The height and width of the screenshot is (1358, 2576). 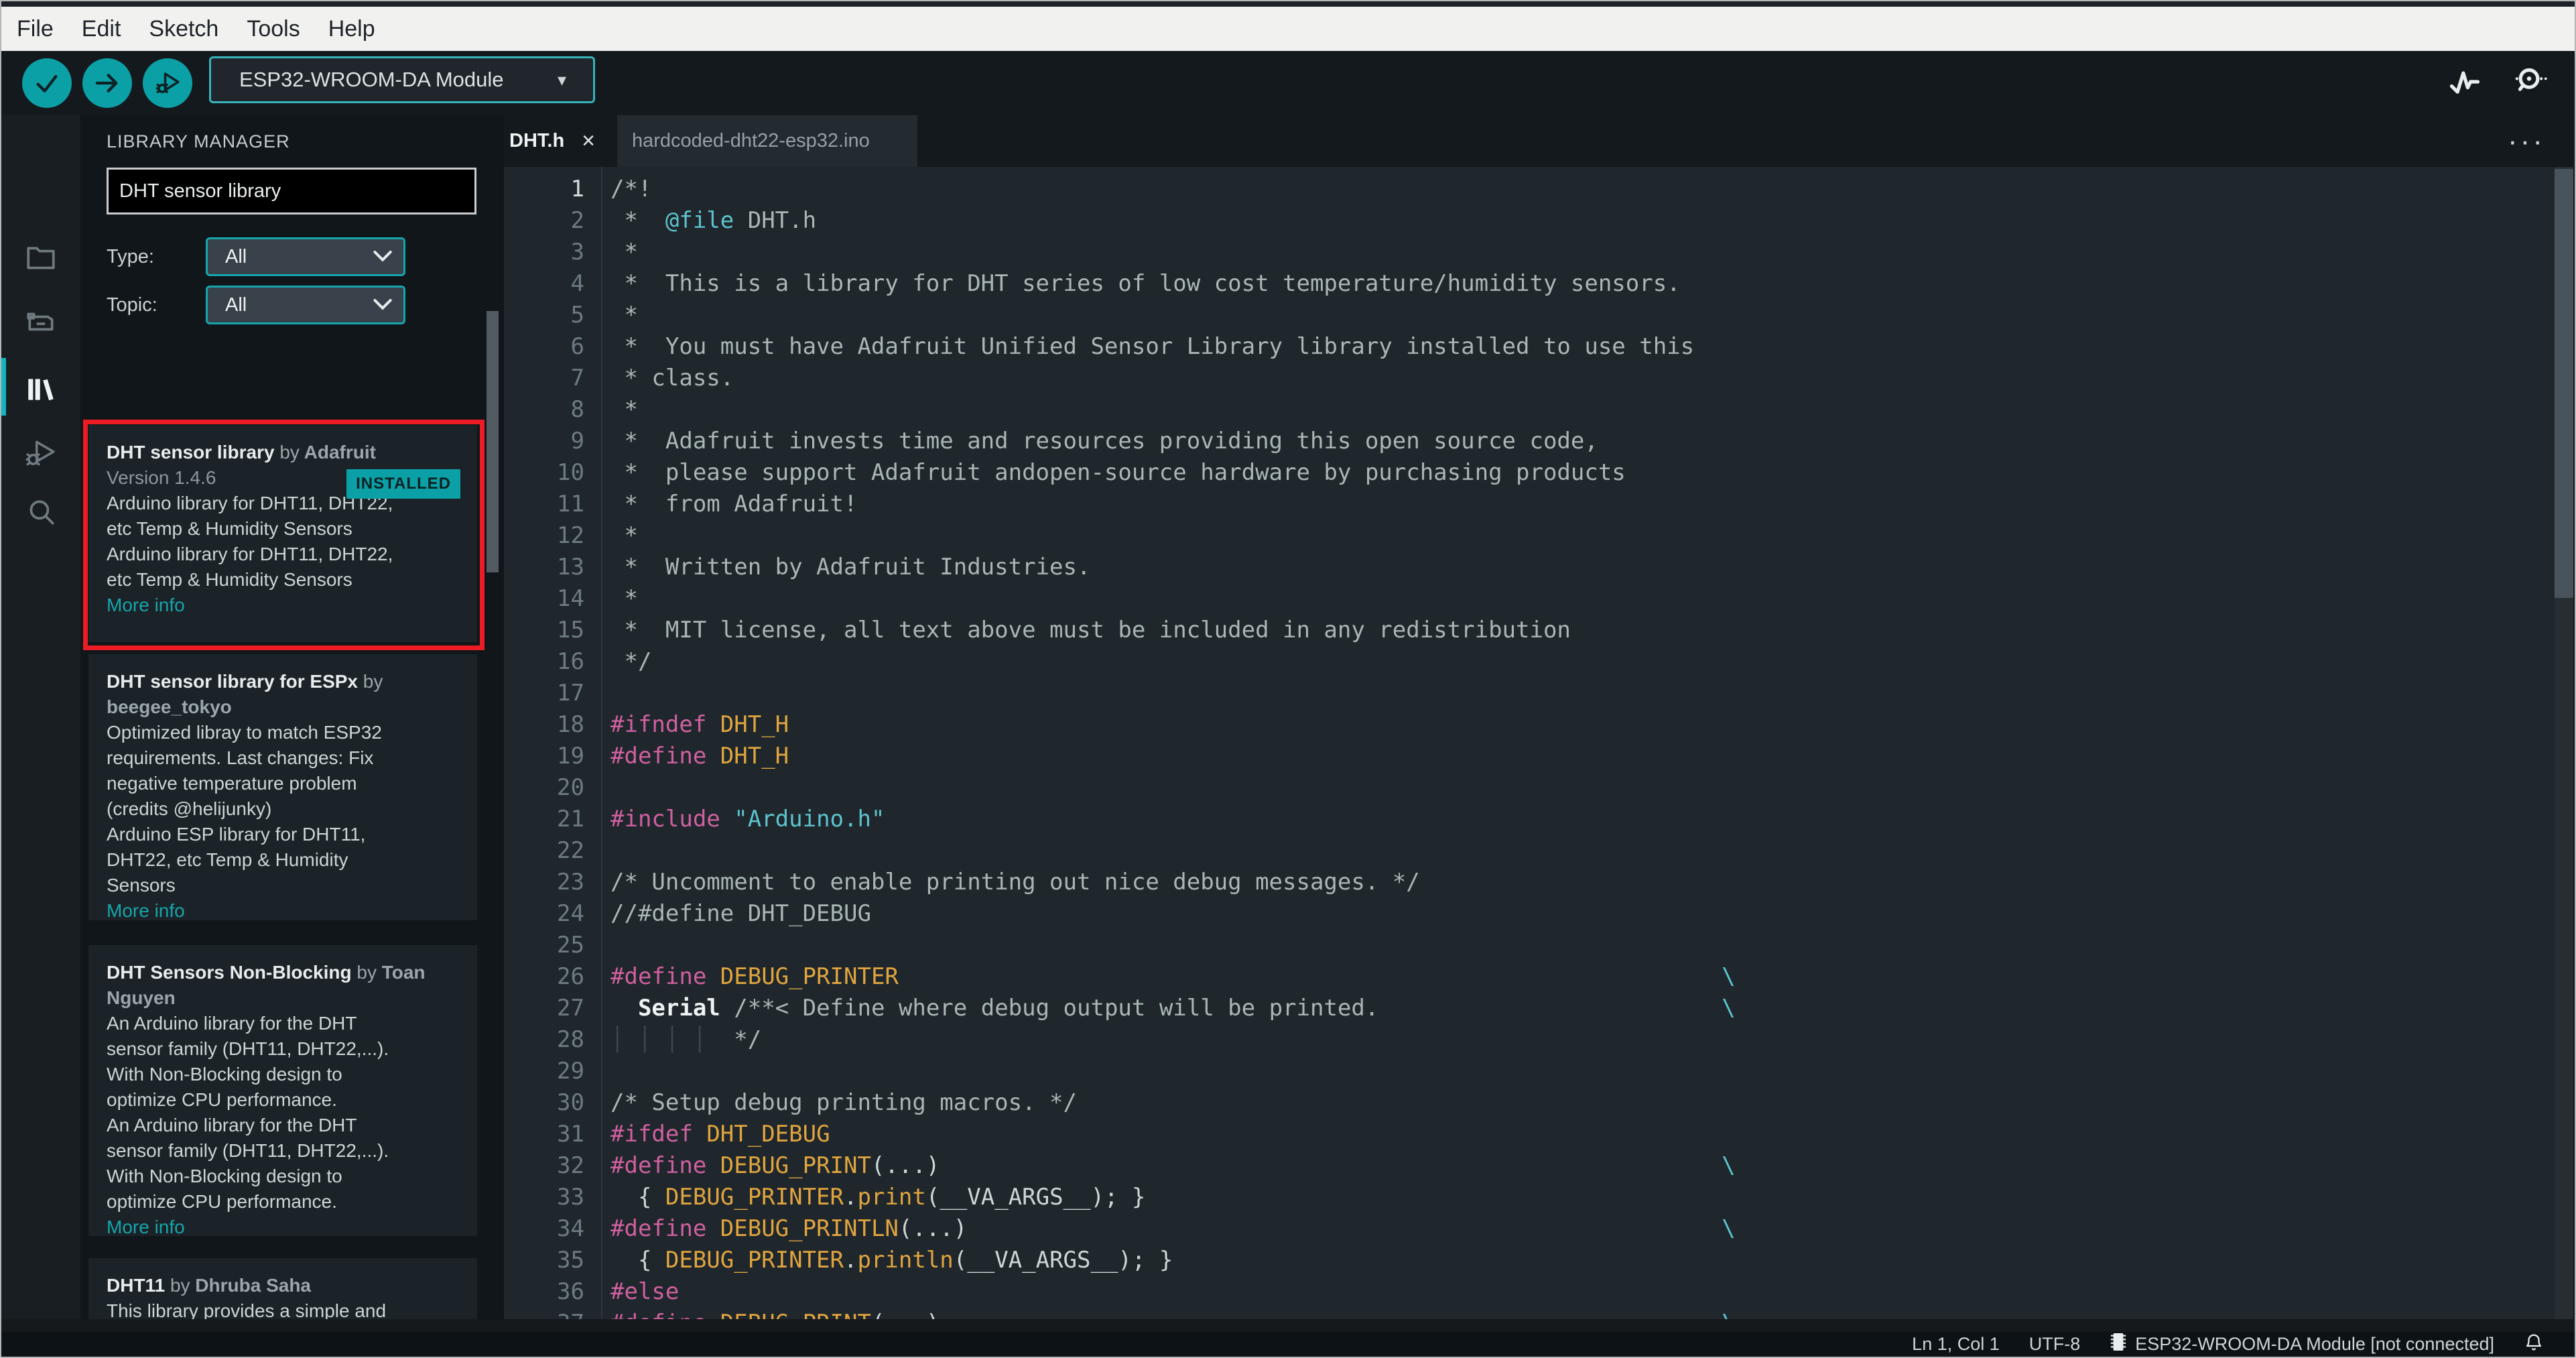 I want to click on code-line: 33 { DEBUG_PRINTER.print(__VA_ARGS__); }, so click(x=1530, y=1197).